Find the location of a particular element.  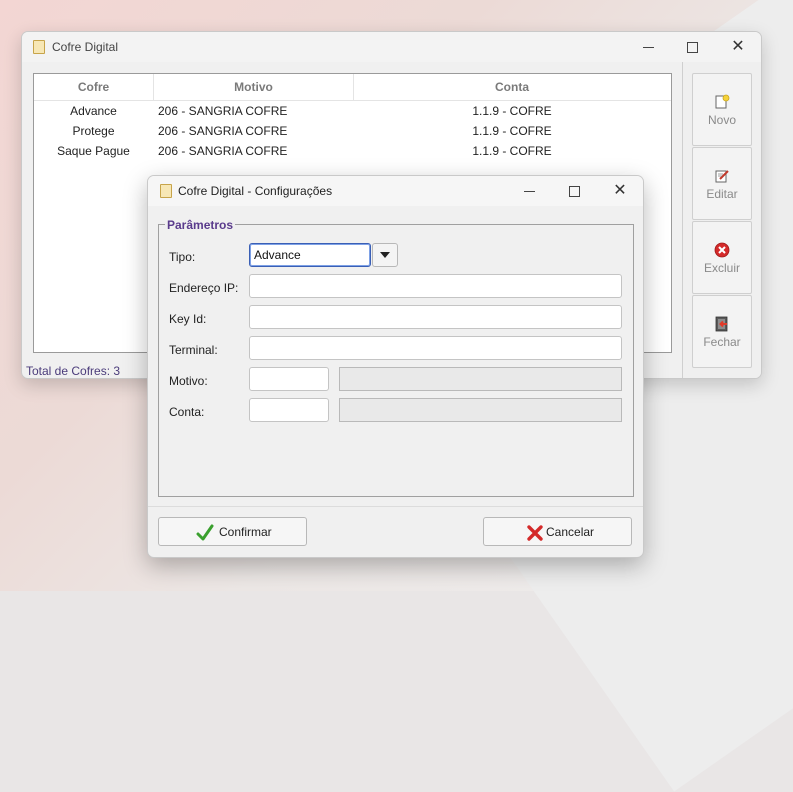

footer-divider is located at coordinates (395, 506).